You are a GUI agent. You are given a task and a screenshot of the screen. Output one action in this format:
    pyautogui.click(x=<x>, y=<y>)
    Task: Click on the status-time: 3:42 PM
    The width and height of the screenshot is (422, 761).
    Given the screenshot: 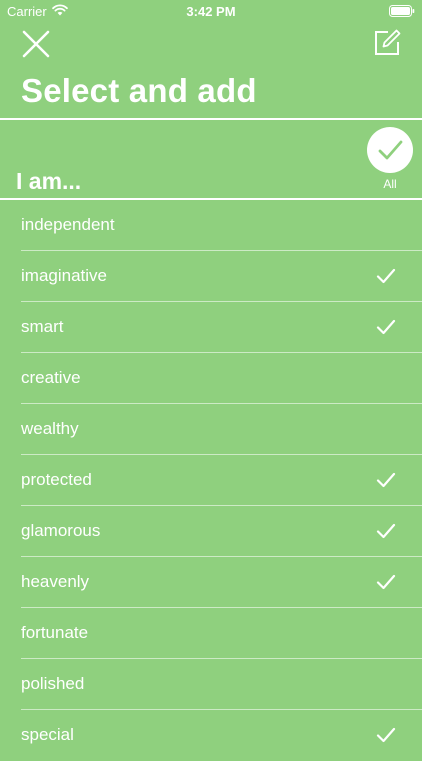 What is the action you would take?
    pyautogui.click(x=211, y=11)
    